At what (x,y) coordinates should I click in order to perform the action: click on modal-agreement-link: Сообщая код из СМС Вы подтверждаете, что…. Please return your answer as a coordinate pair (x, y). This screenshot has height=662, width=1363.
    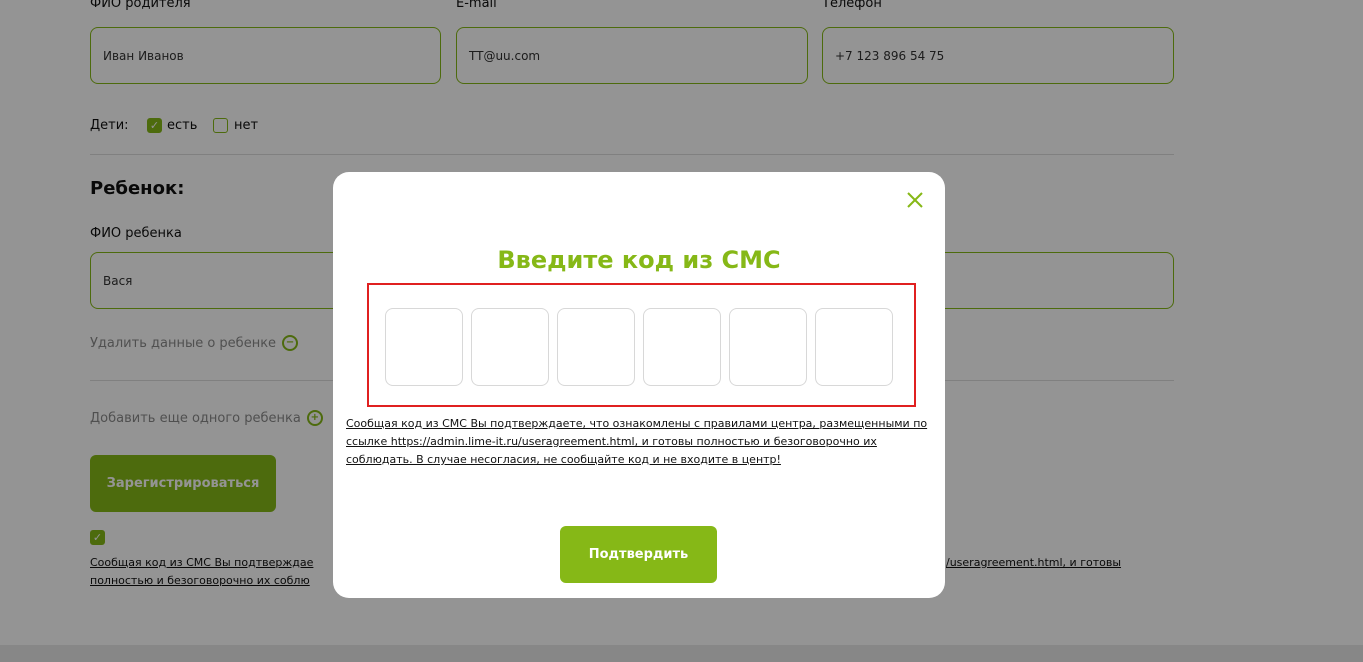
    Looking at the image, I should click on (641, 442).